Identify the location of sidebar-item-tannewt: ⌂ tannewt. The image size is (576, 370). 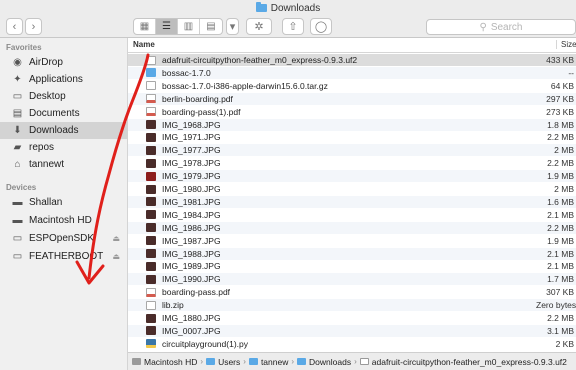
(64, 164).